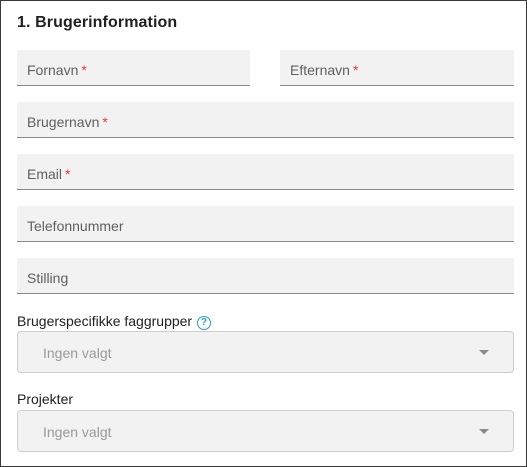 The image size is (527, 467). What do you see at coordinates (77, 353) in the screenshot?
I see `faggrupper-selected-value: Ingen valgt` at bounding box center [77, 353].